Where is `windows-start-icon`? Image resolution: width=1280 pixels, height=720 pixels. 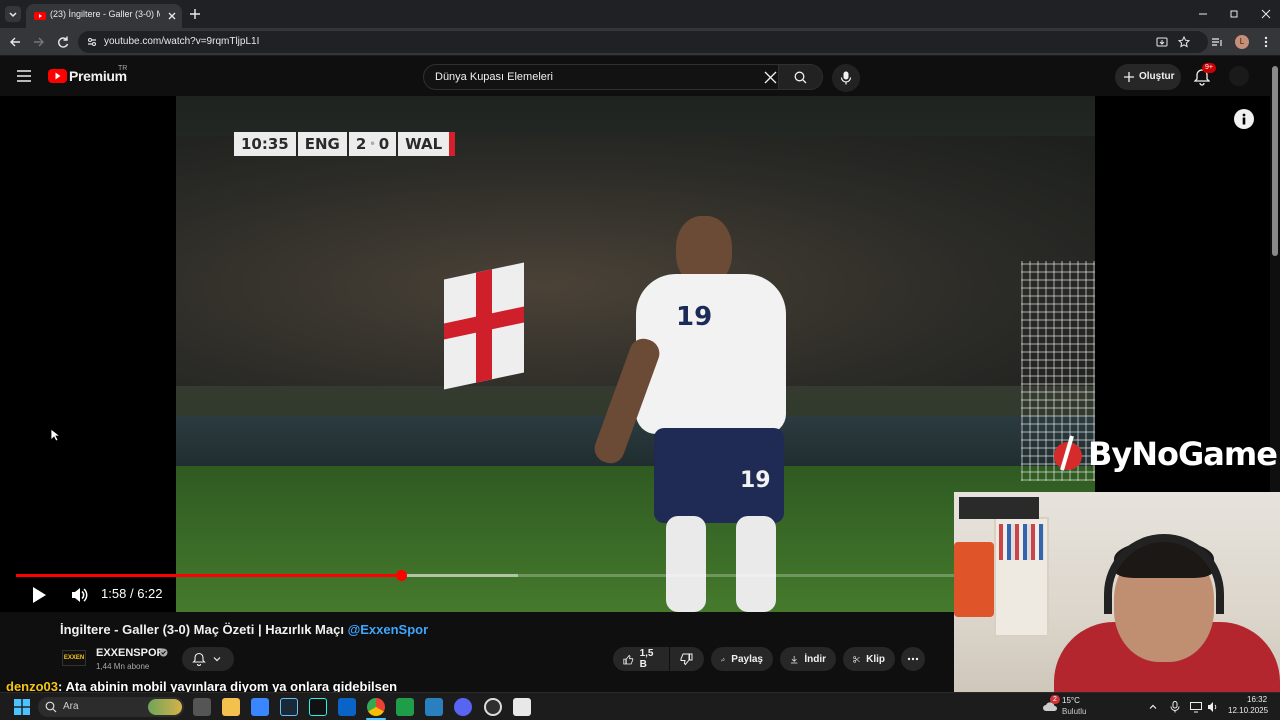 windows-start-icon is located at coordinates (22, 707).